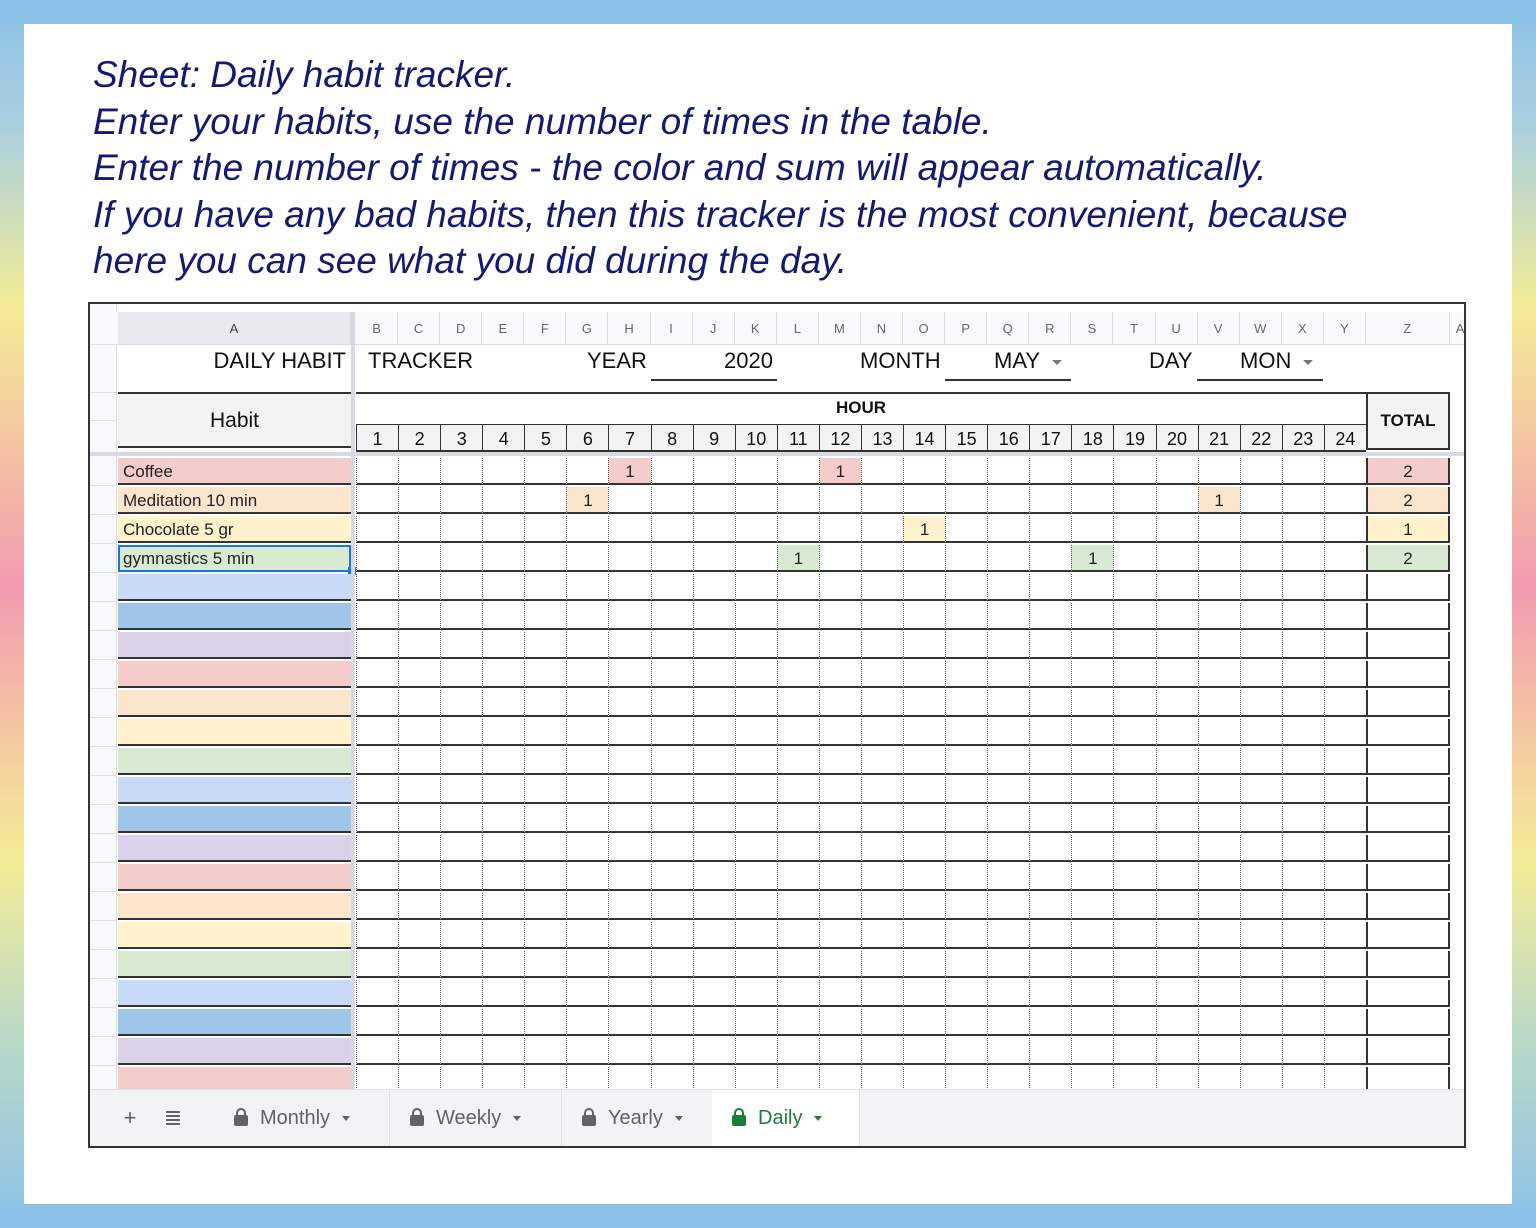 The width and height of the screenshot is (1536, 1228). Describe the element at coordinates (1261, 328) in the screenshot. I see `column-header-w: W` at that location.